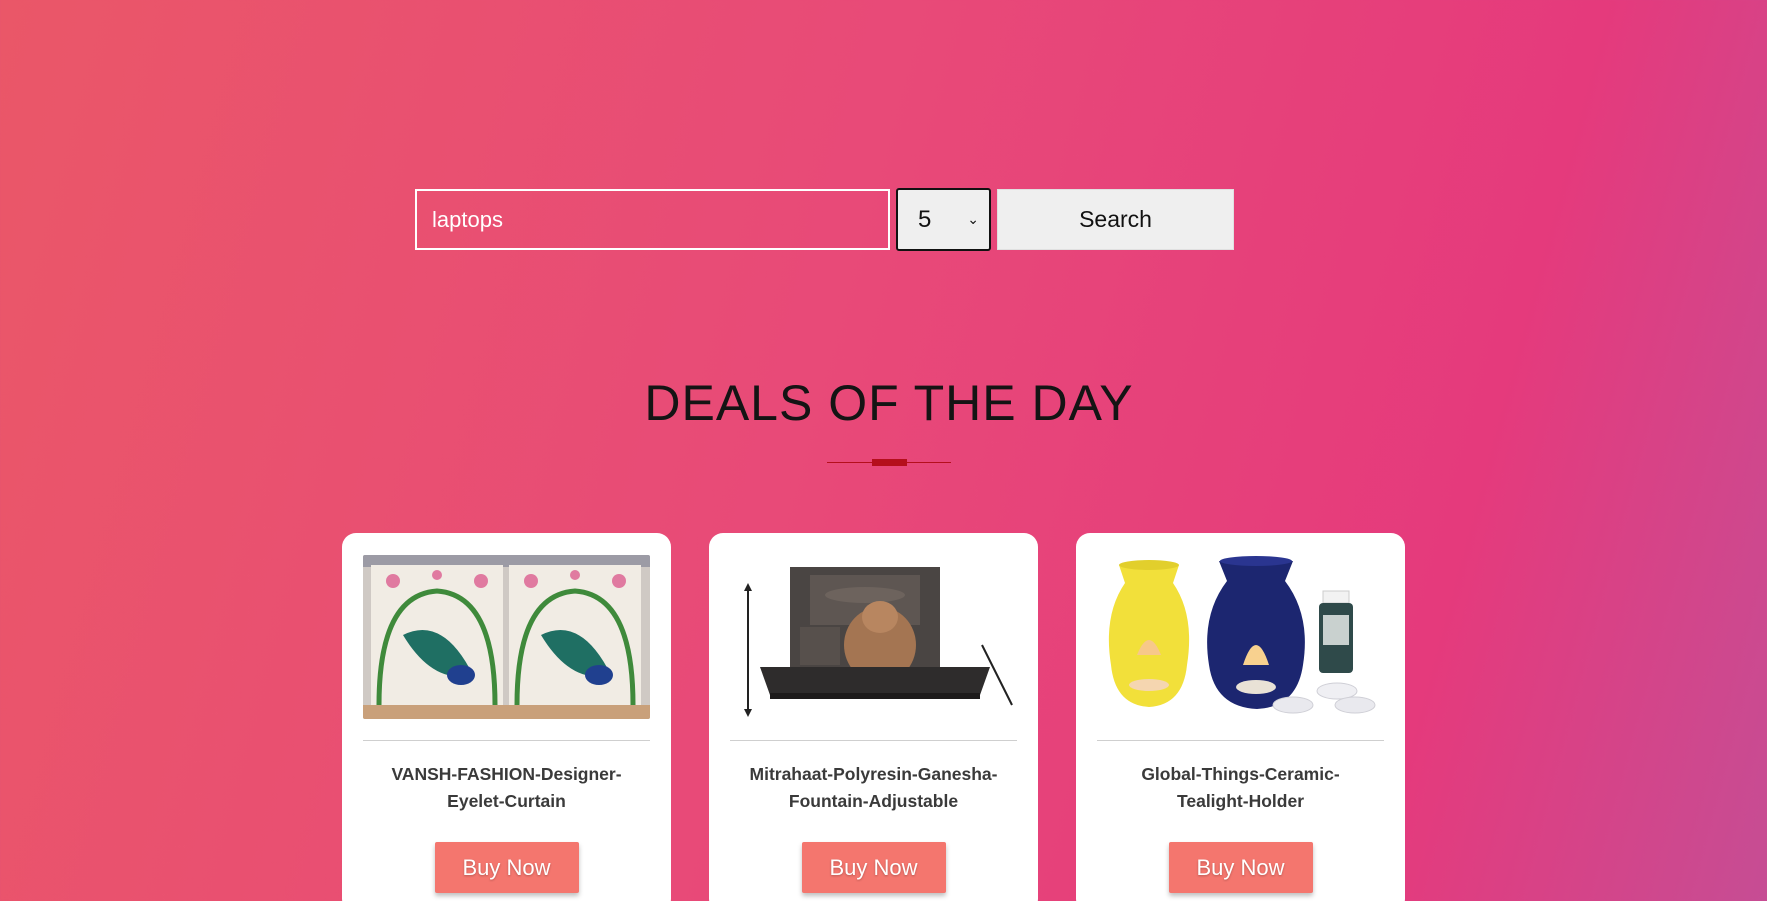  Describe the element at coordinates (1115, 219) in the screenshot. I see `search-button: Search` at that location.